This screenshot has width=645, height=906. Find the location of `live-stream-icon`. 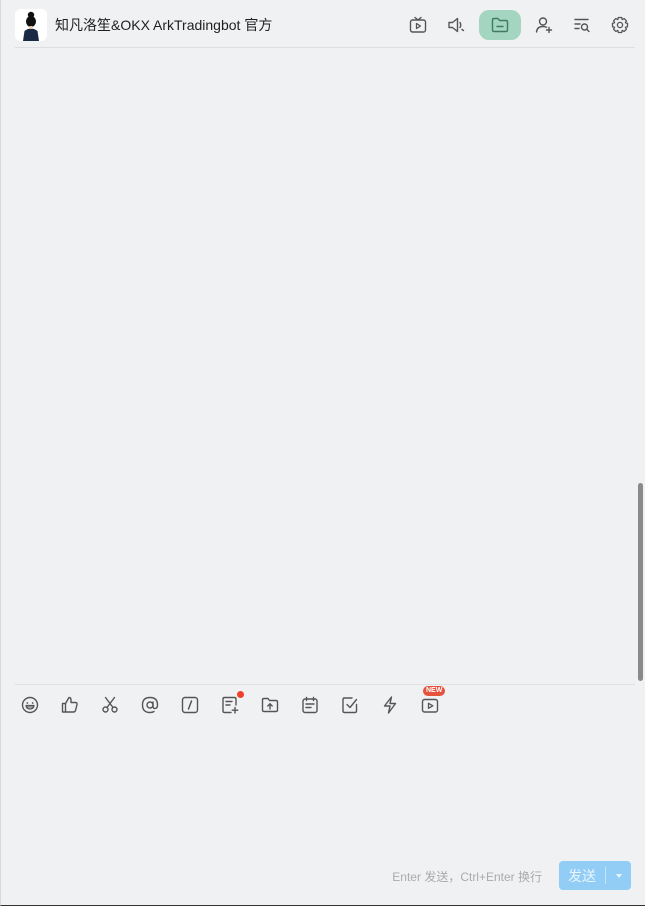

live-stream-icon is located at coordinates (418, 24).